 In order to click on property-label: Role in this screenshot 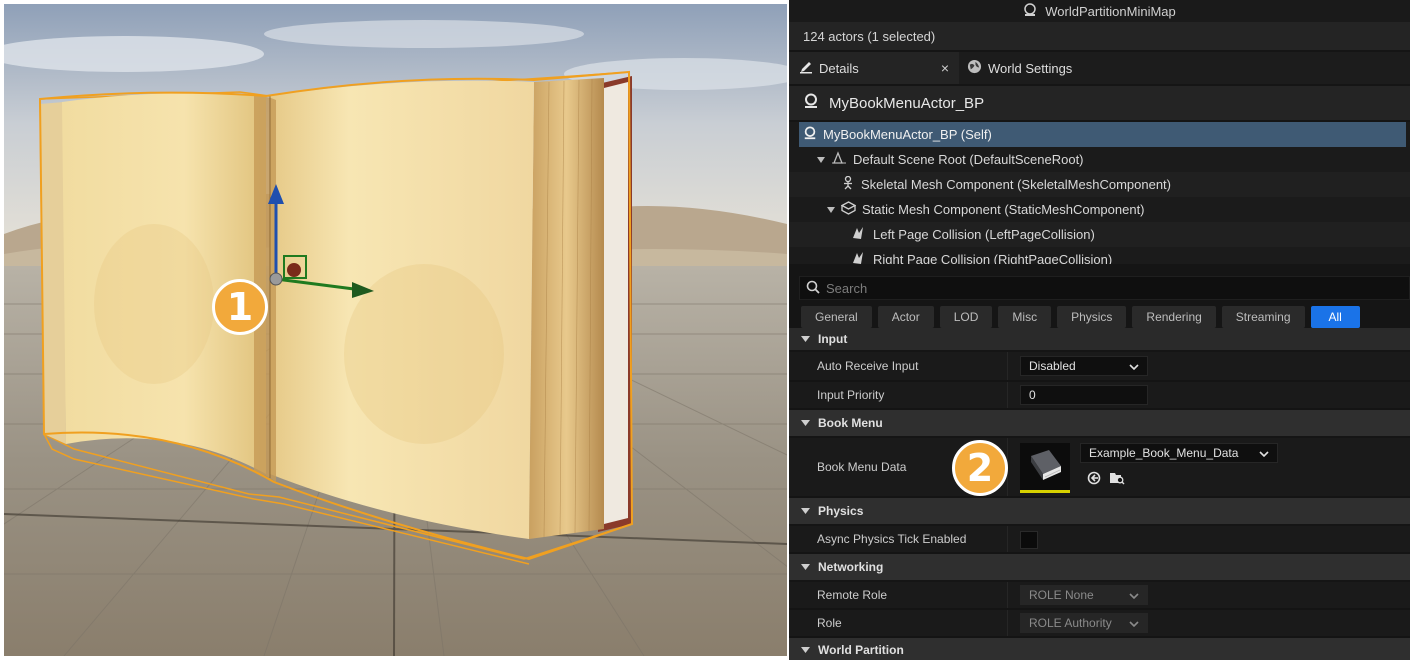, I will do `click(829, 623)`.